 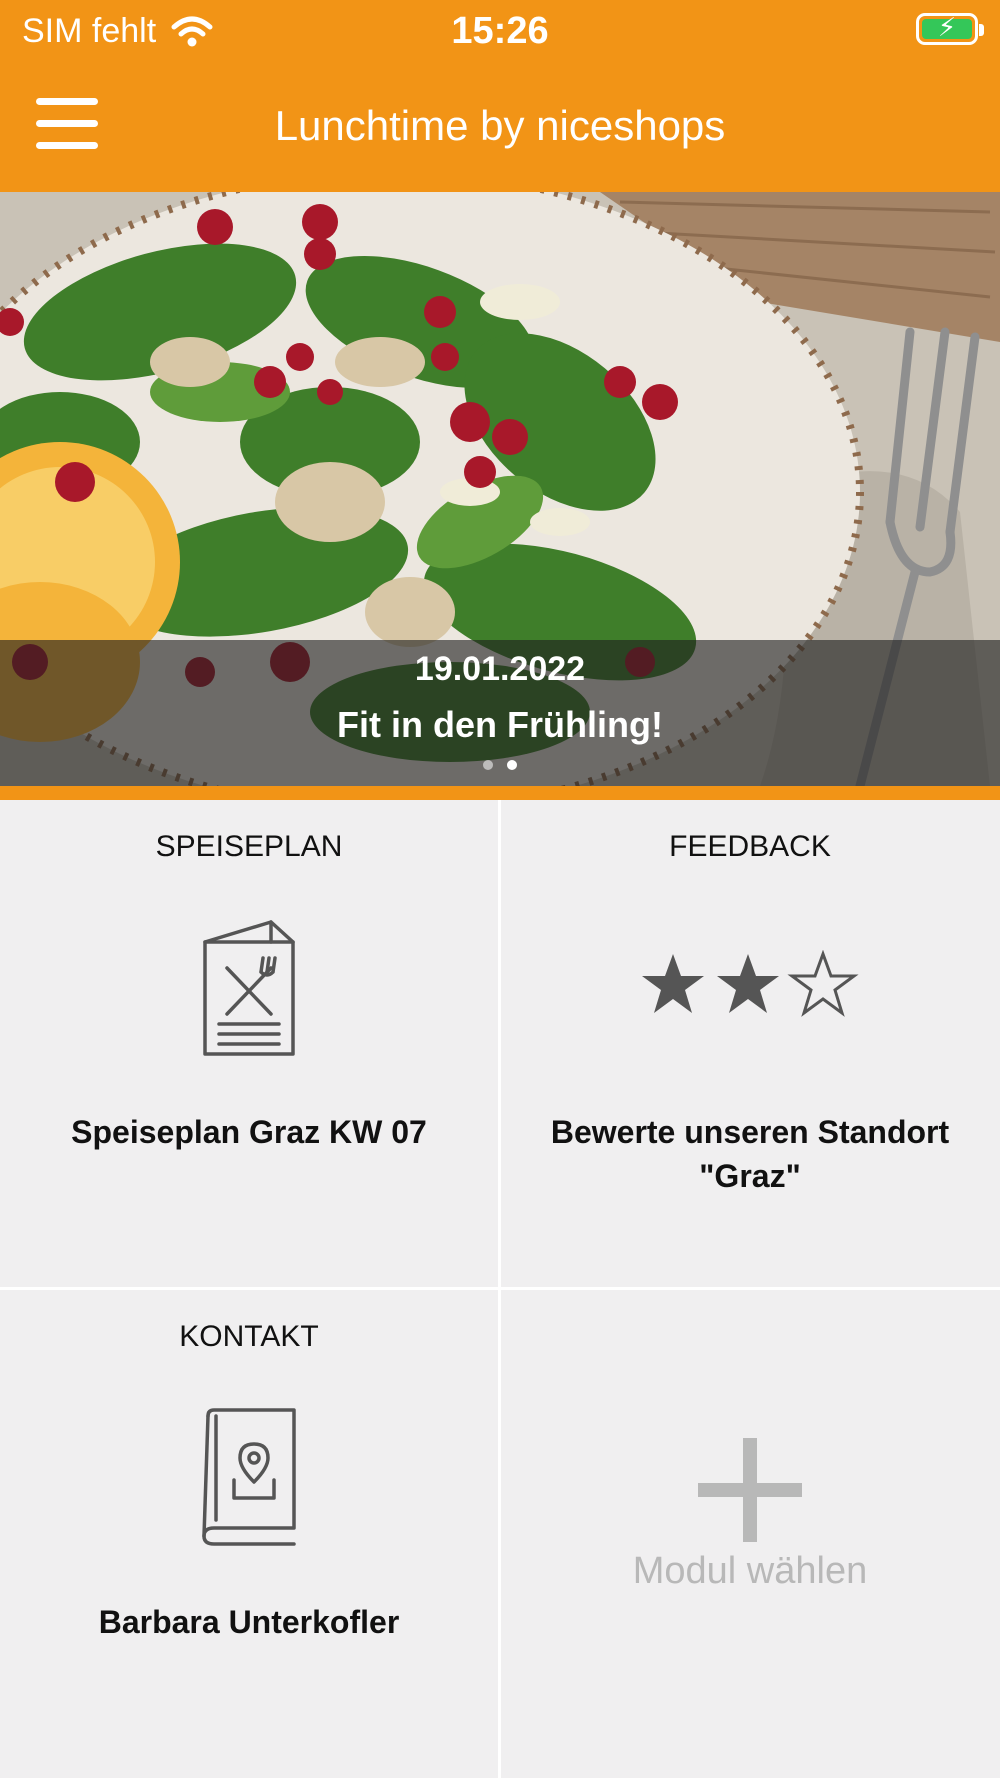 I want to click on tile-footer: Bewerte unseren Standort "Graz", so click(x=750, y=1154).